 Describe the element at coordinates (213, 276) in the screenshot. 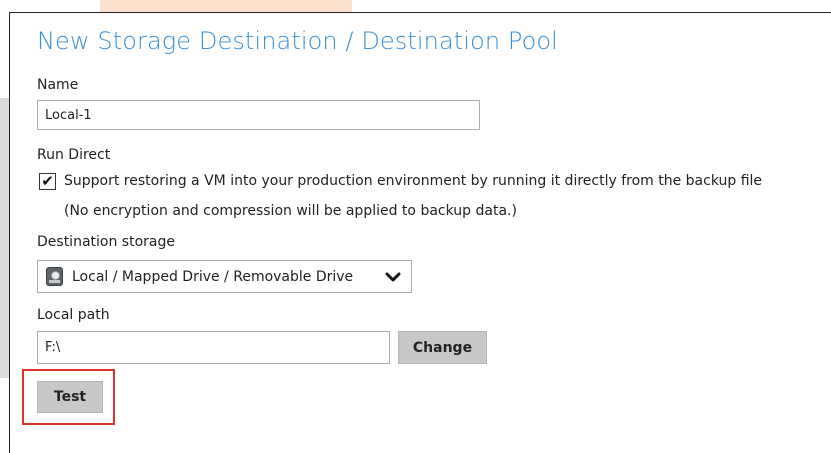

I see `destination-storage-value: Local / Mapped Drive / Removable Drive` at that location.